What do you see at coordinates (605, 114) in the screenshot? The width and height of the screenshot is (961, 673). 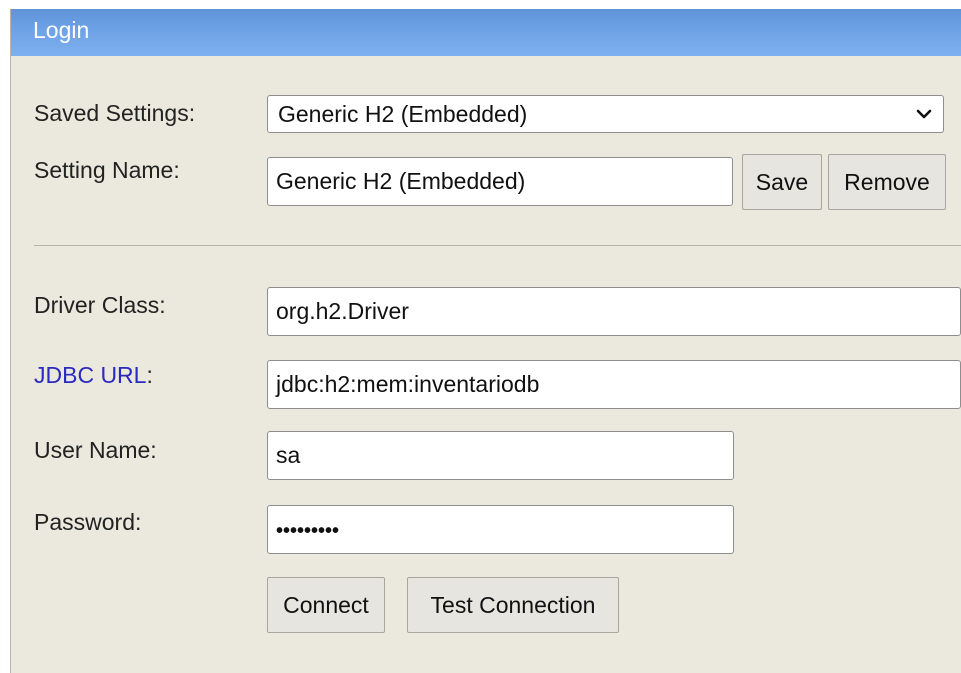 I see `saved-settings-select: Generic H2 (Embedded)` at bounding box center [605, 114].